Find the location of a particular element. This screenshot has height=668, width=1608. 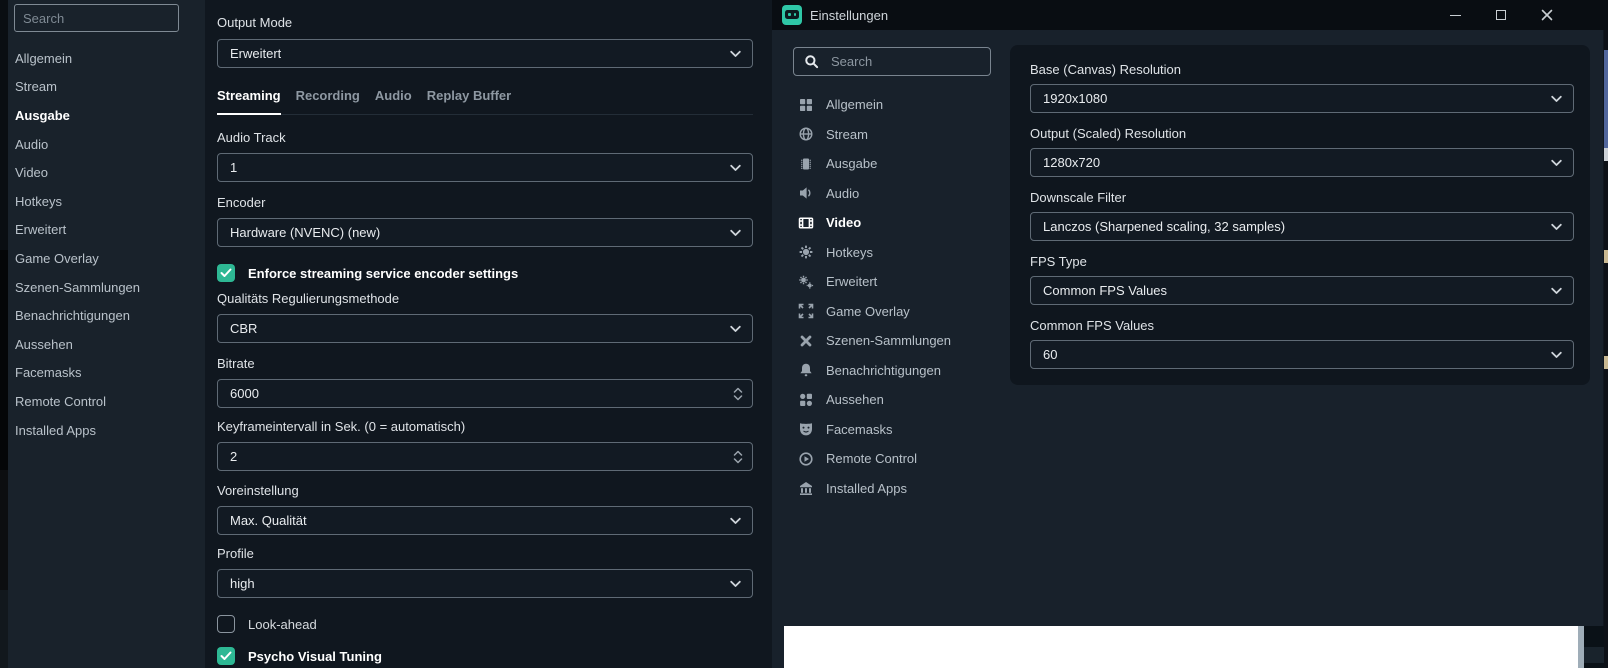

search-icon is located at coordinates (811, 61).